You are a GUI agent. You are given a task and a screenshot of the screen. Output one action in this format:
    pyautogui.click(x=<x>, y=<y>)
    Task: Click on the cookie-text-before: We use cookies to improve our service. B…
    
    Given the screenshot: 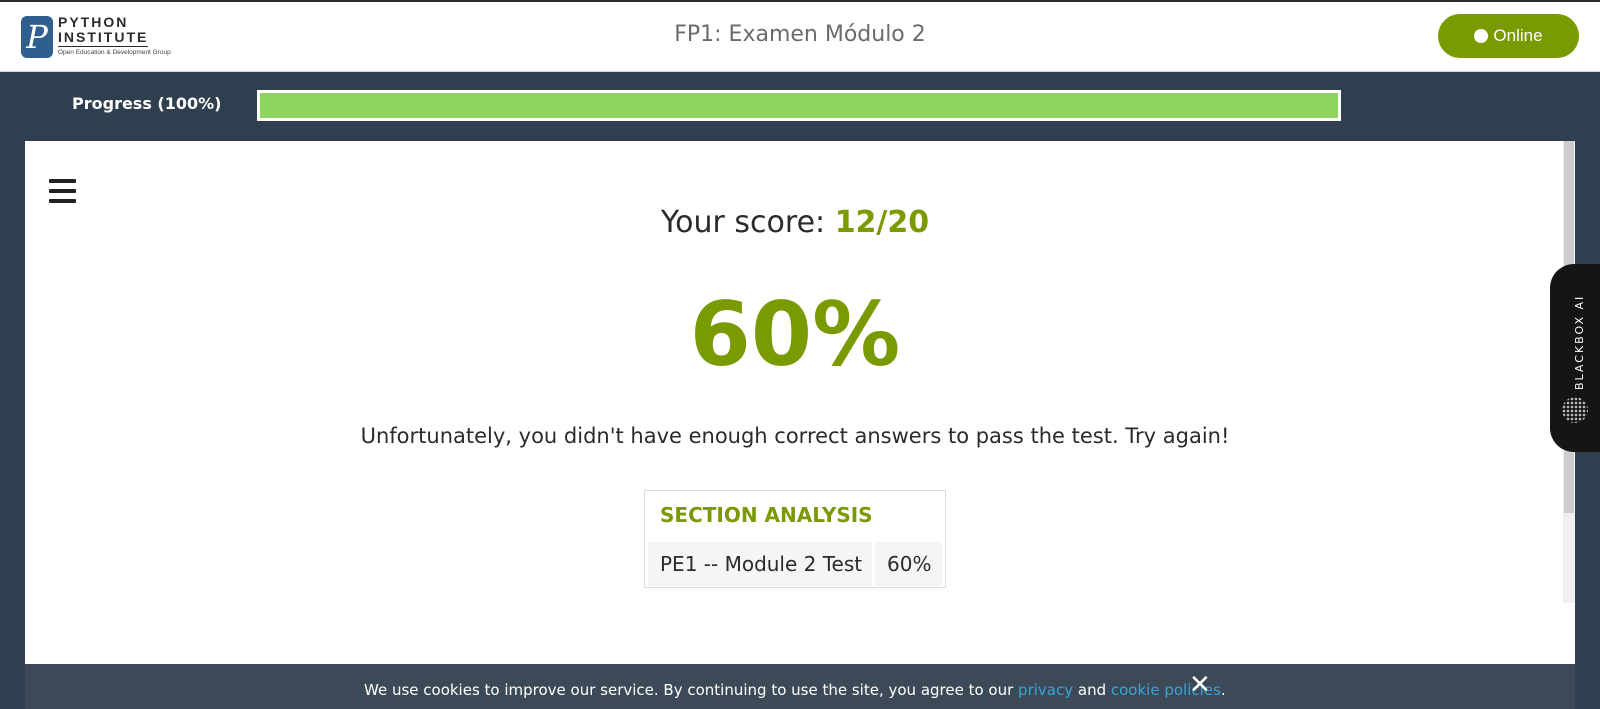 What is the action you would take?
    pyautogui.click(x=691, y=690)
    